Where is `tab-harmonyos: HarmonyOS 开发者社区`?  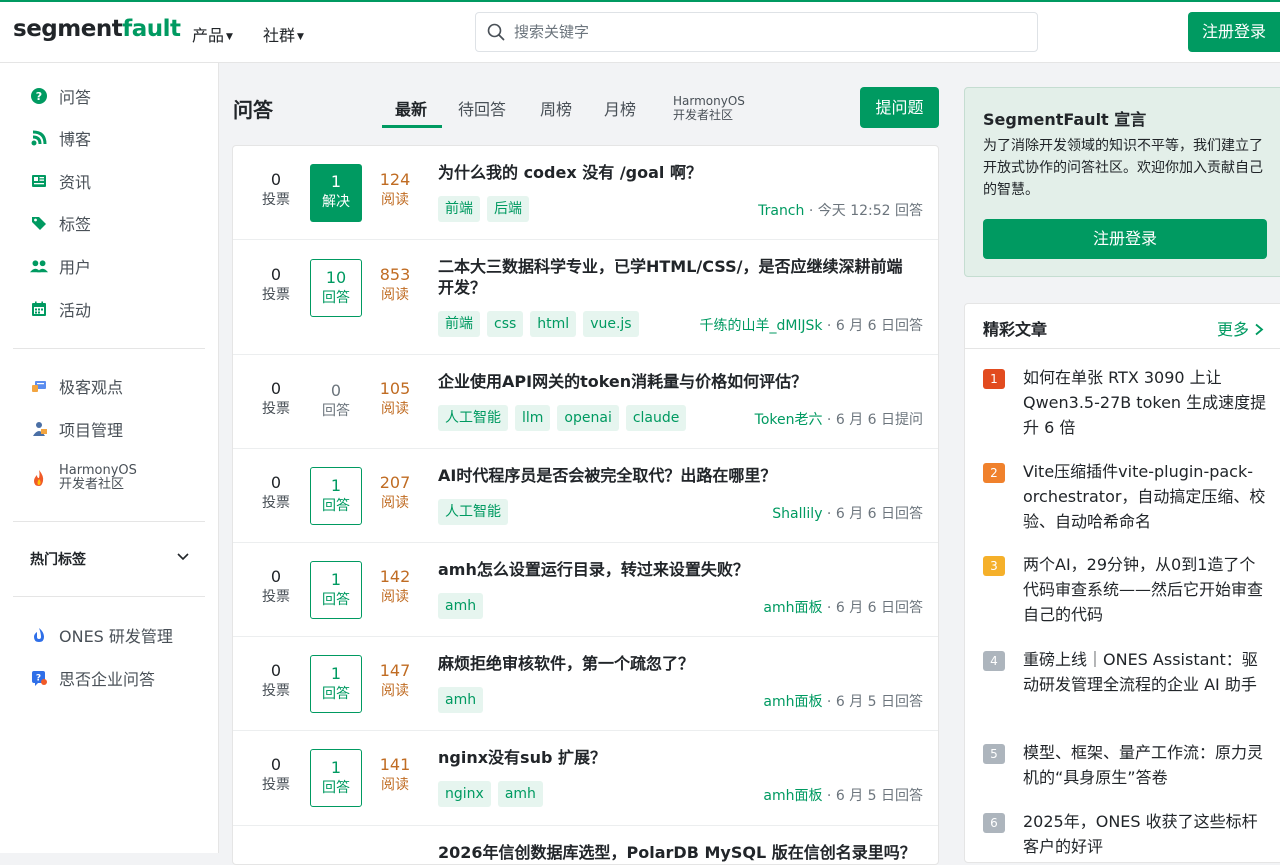
tab-harmonyos: HarmonyOS 开发者社区 is located at coordinates (709, 108).